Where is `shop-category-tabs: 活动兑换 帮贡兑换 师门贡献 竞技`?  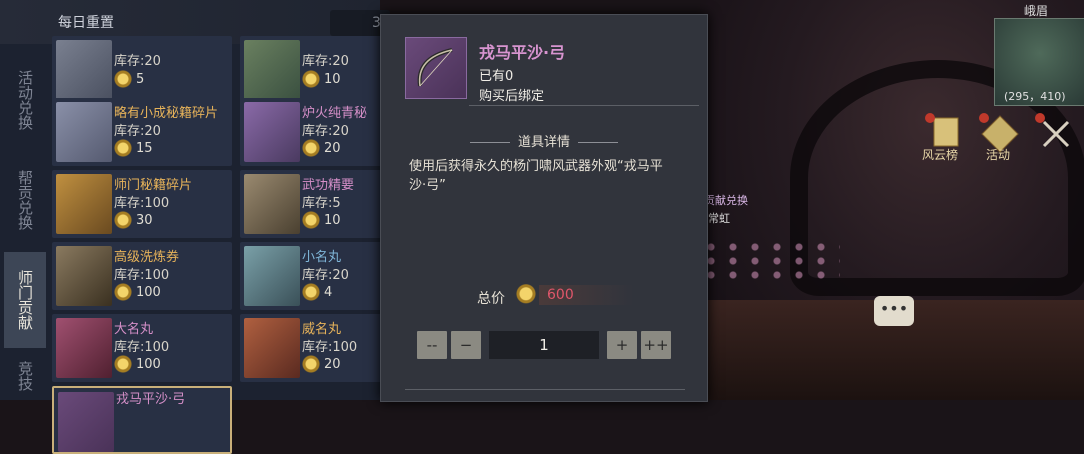
shop-category-tabs: 活动兑换 帮贡兑换 师门贡献 竞技 is located at coordinates (25, 224).